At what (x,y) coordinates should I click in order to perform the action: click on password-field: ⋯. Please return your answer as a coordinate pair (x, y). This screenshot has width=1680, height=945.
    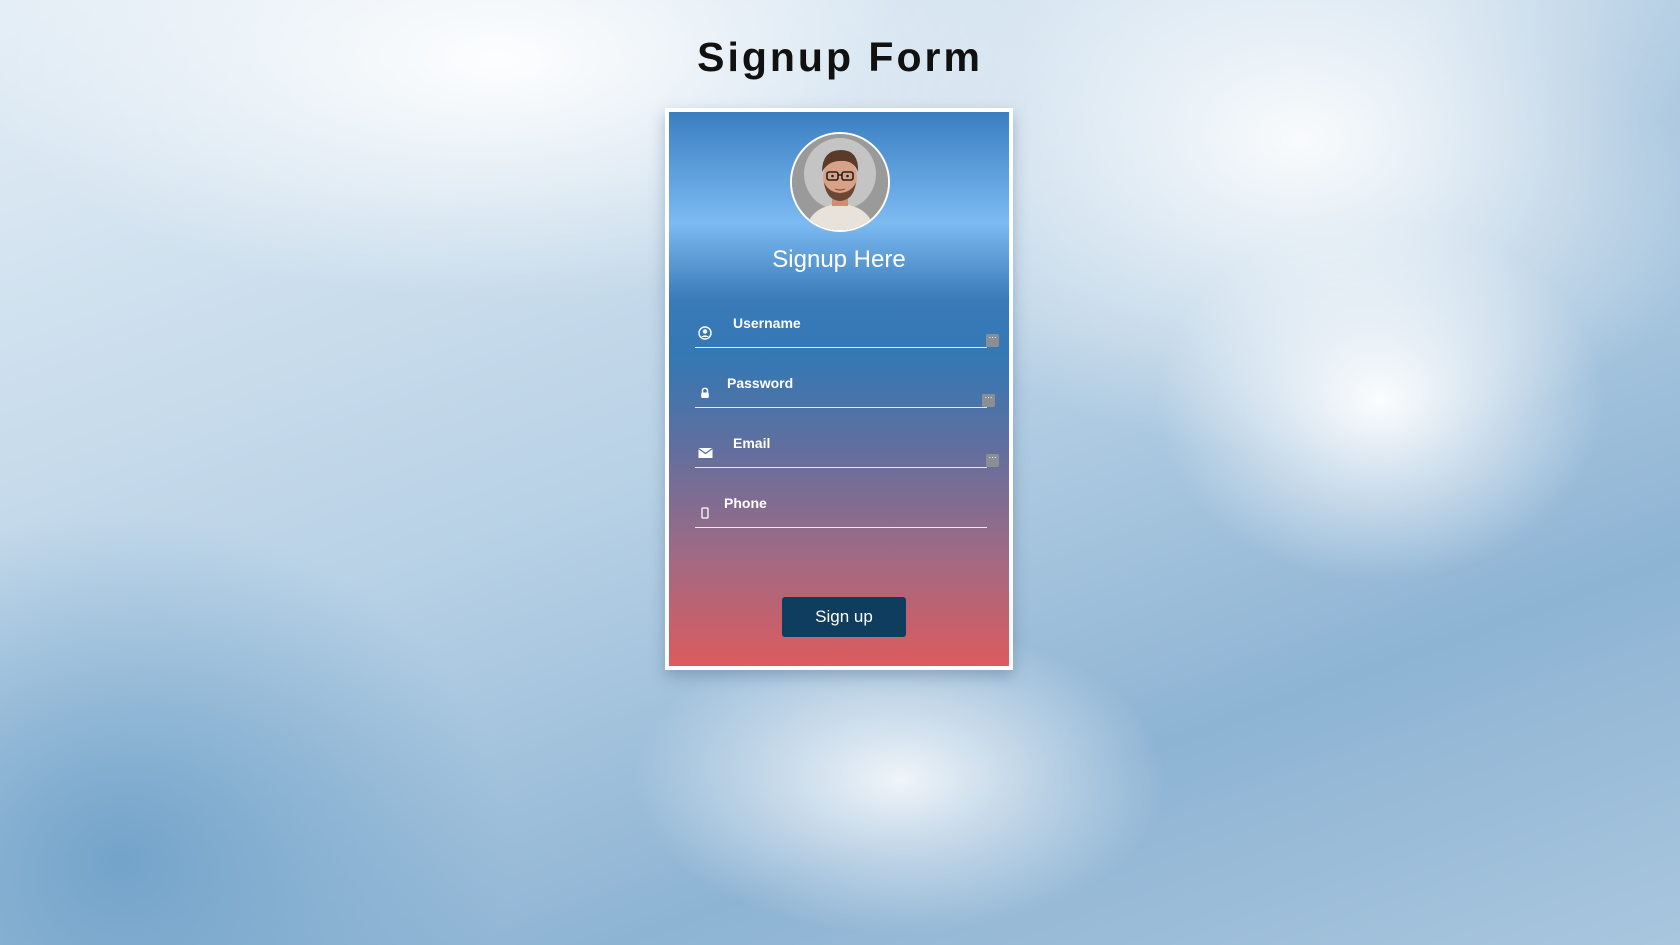
    Looking at the image, I should click on (845, 387).